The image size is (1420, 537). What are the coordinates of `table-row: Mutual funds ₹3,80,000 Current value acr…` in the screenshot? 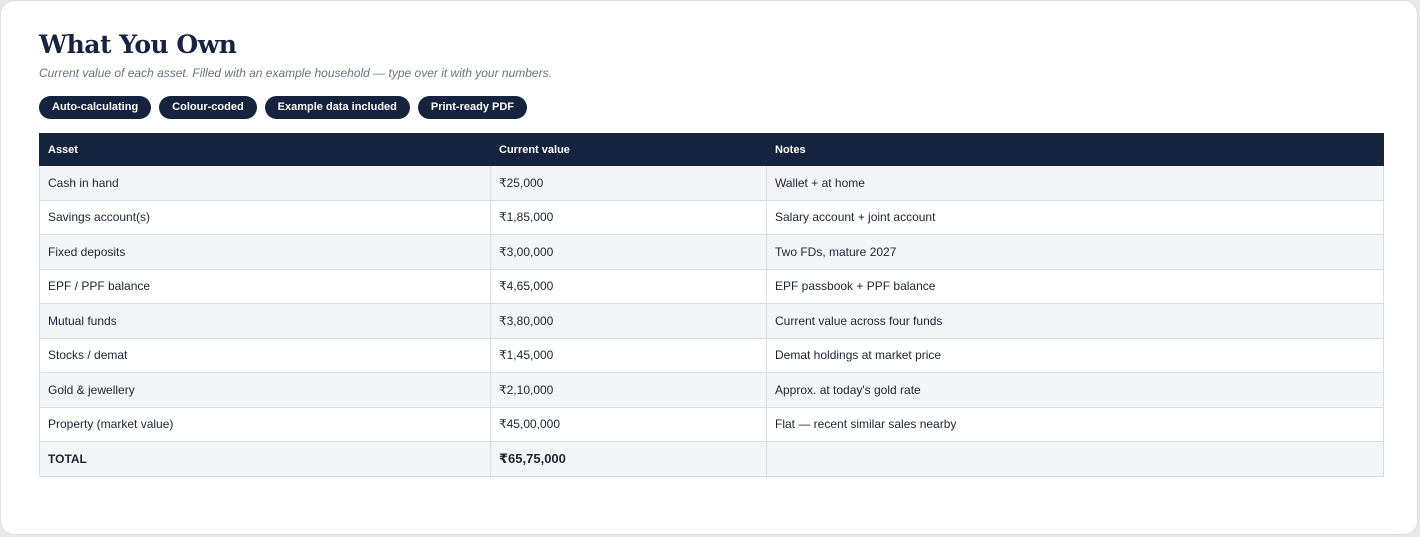 It's located at (711, 321).